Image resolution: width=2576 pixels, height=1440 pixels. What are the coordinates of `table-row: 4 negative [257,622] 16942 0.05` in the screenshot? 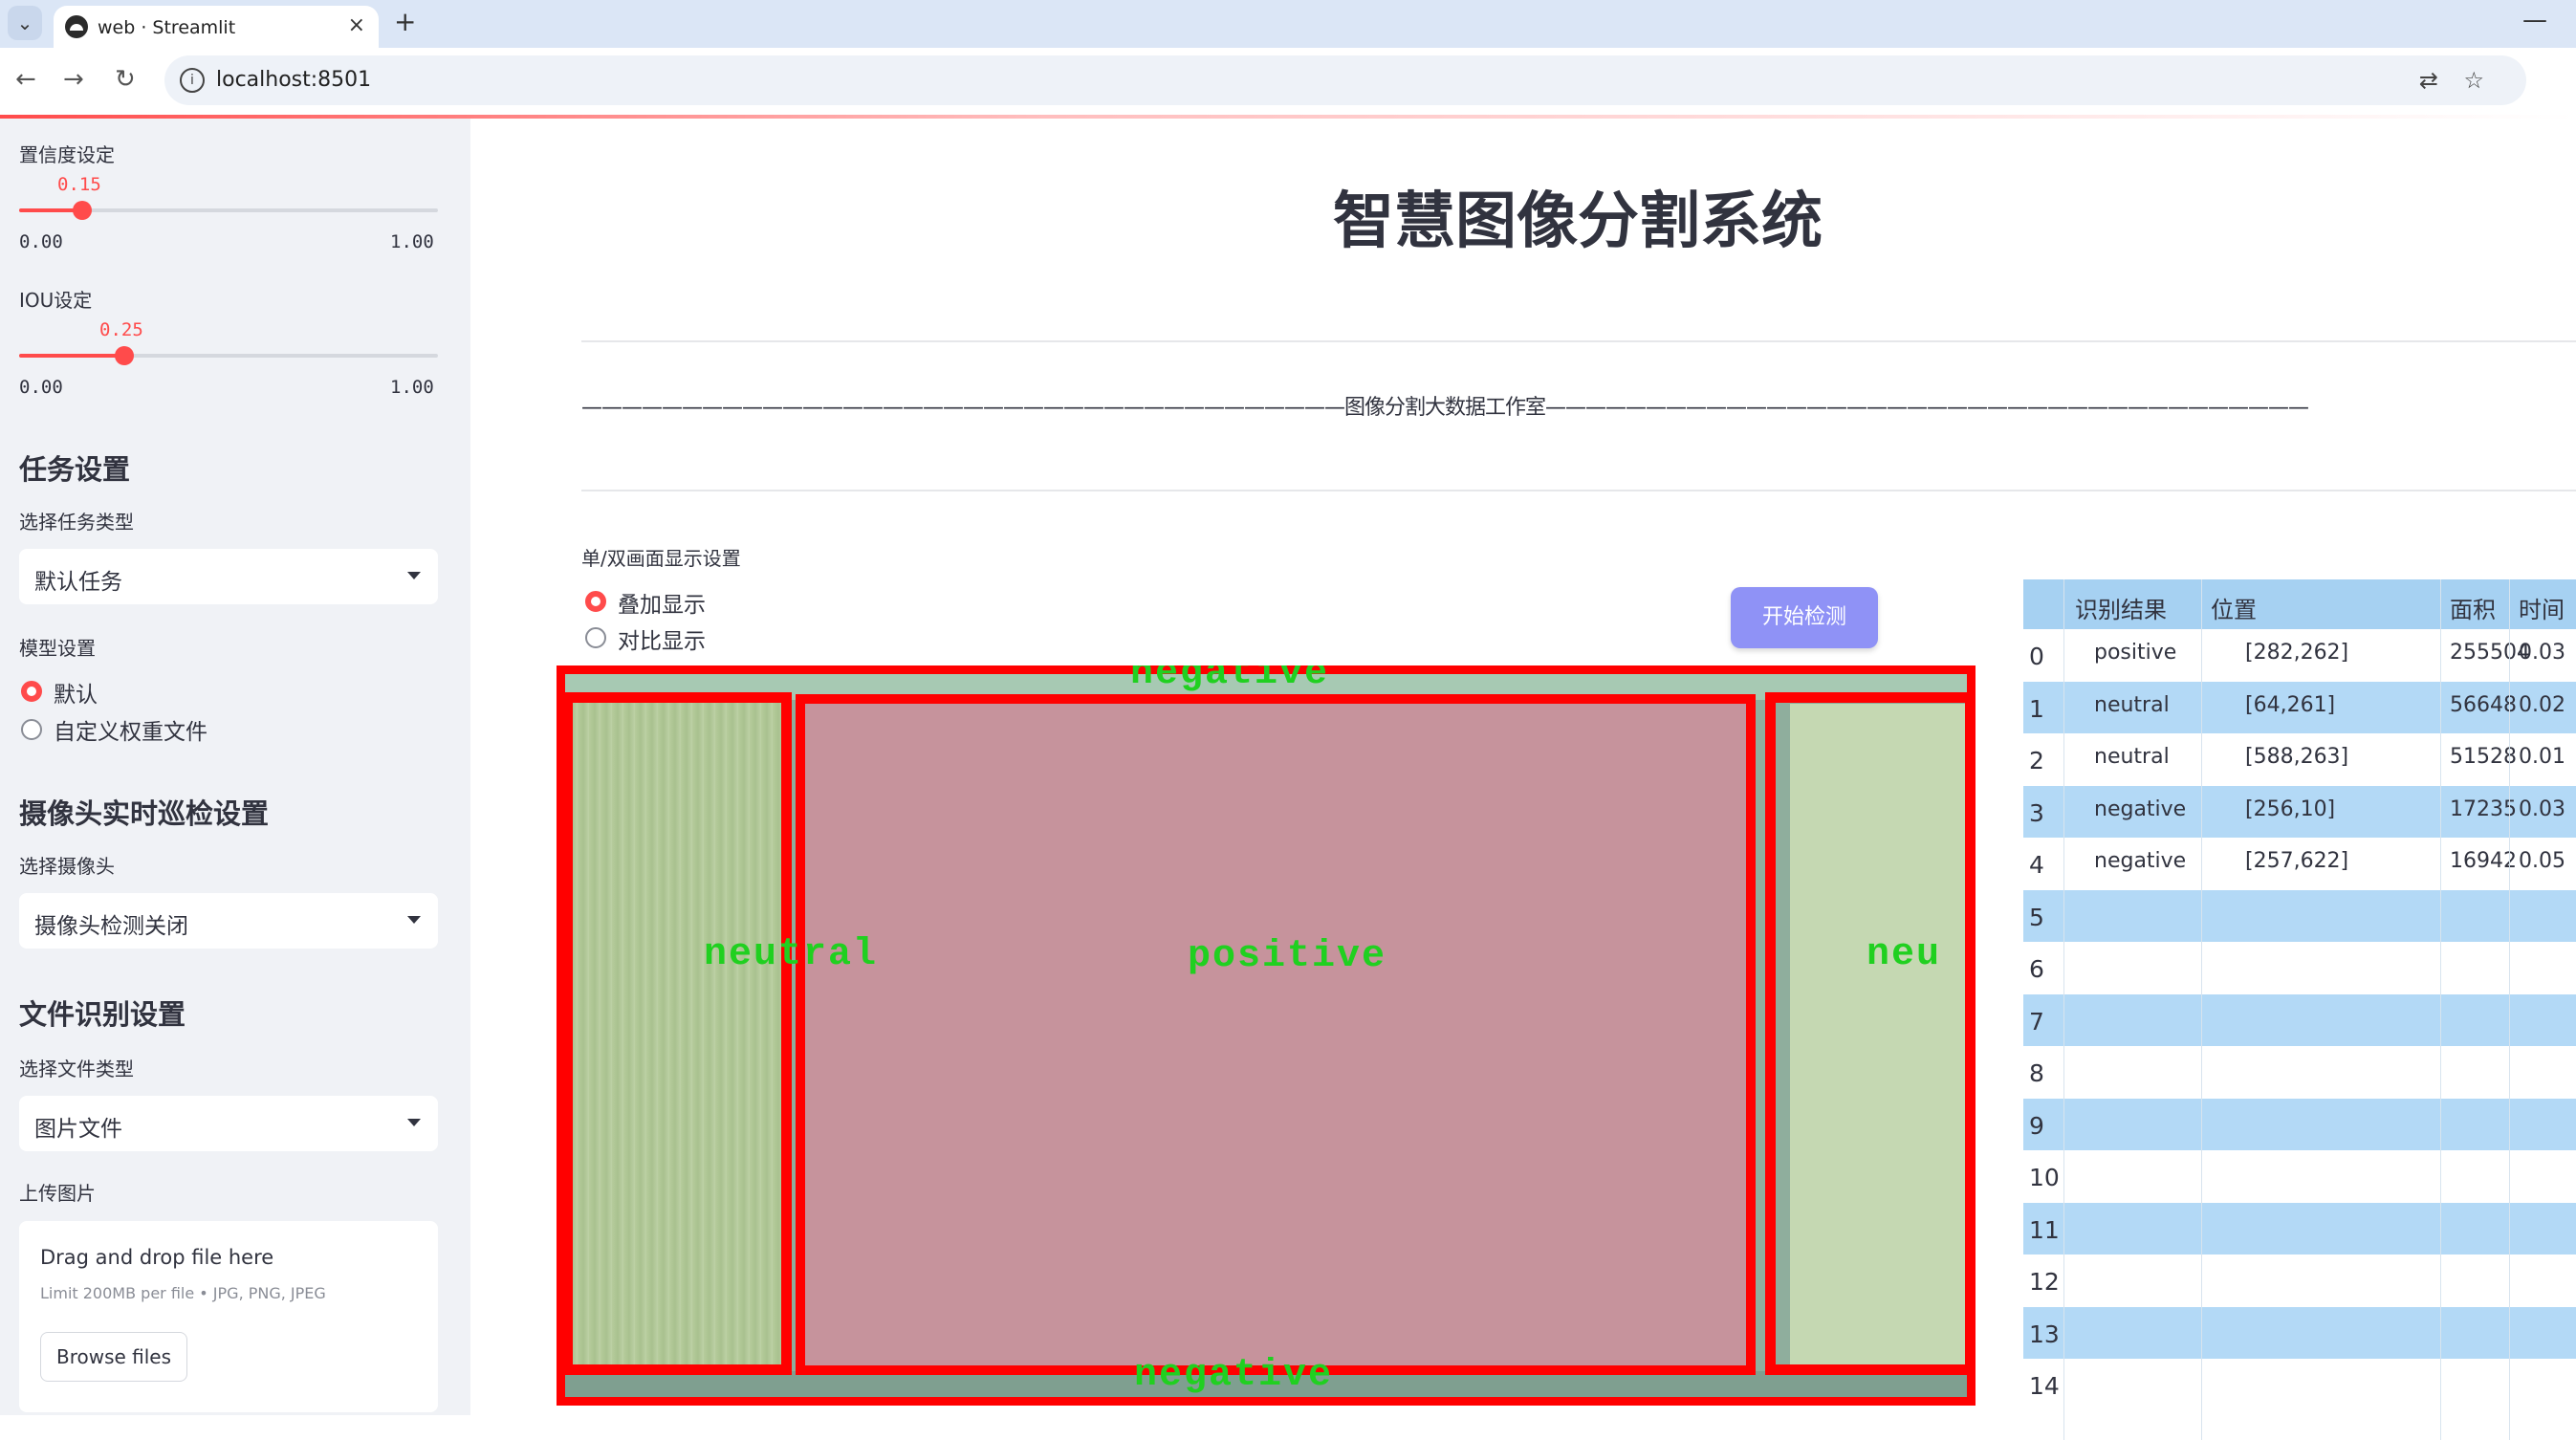 It's located at (2299, 863).